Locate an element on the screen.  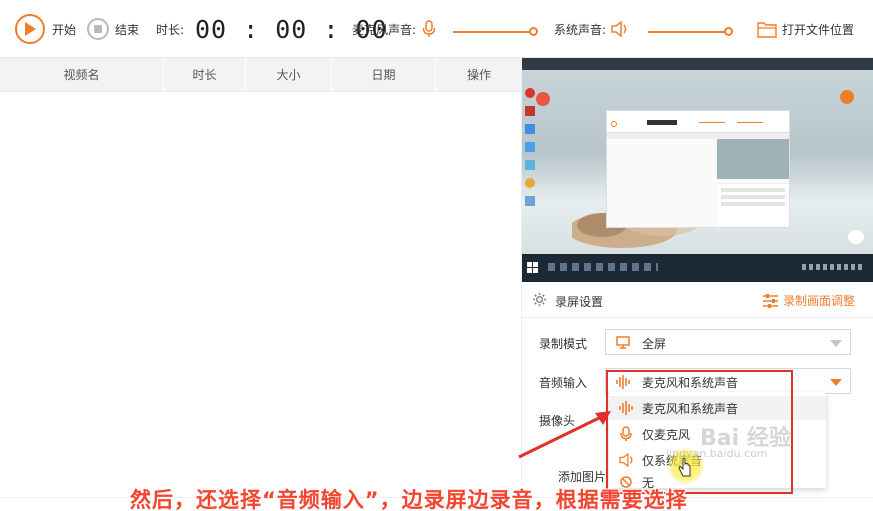
monitor-icon is located at coordinates (623, 342).